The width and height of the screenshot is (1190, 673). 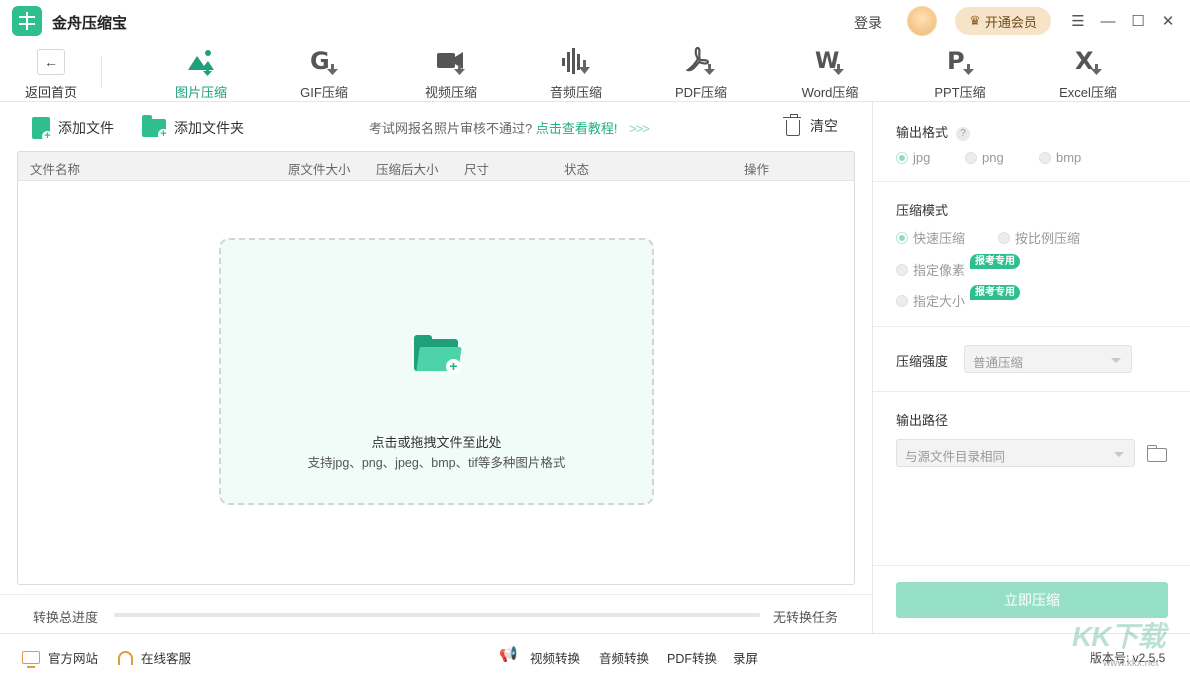 I want to click on table-header: 文件名称 原文件大小 压缩后大小 尺寸 状态 操作, so click(x=436, y=166).